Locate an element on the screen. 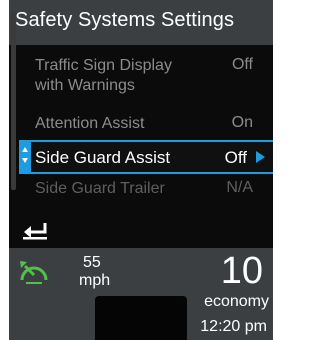 The width and height of the screenshot is (320, 340). menu-item-side-guard-trailer: Side Guard Trailer N/A is located at coordinates (149, 190).